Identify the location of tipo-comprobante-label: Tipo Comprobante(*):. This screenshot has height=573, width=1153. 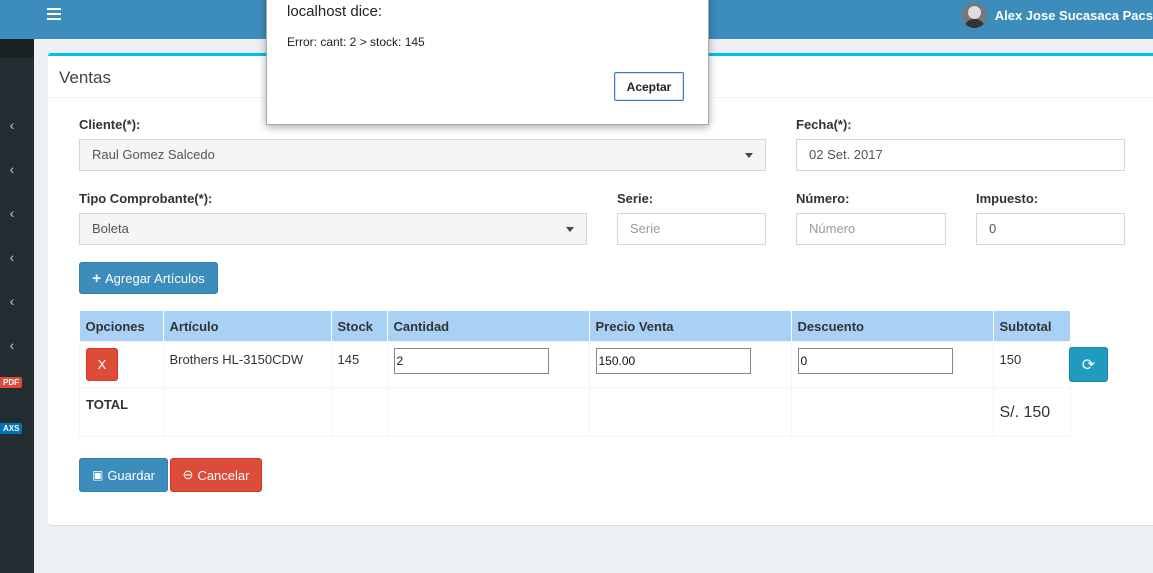
(146, 198).